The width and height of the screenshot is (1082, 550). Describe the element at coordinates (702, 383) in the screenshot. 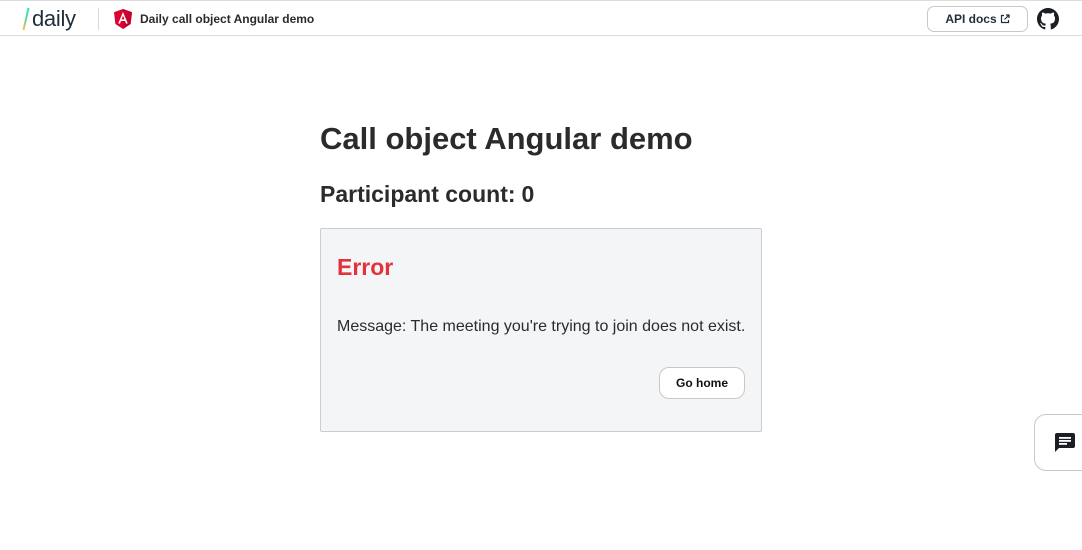

I see `go-home-button: Go home` at that location.